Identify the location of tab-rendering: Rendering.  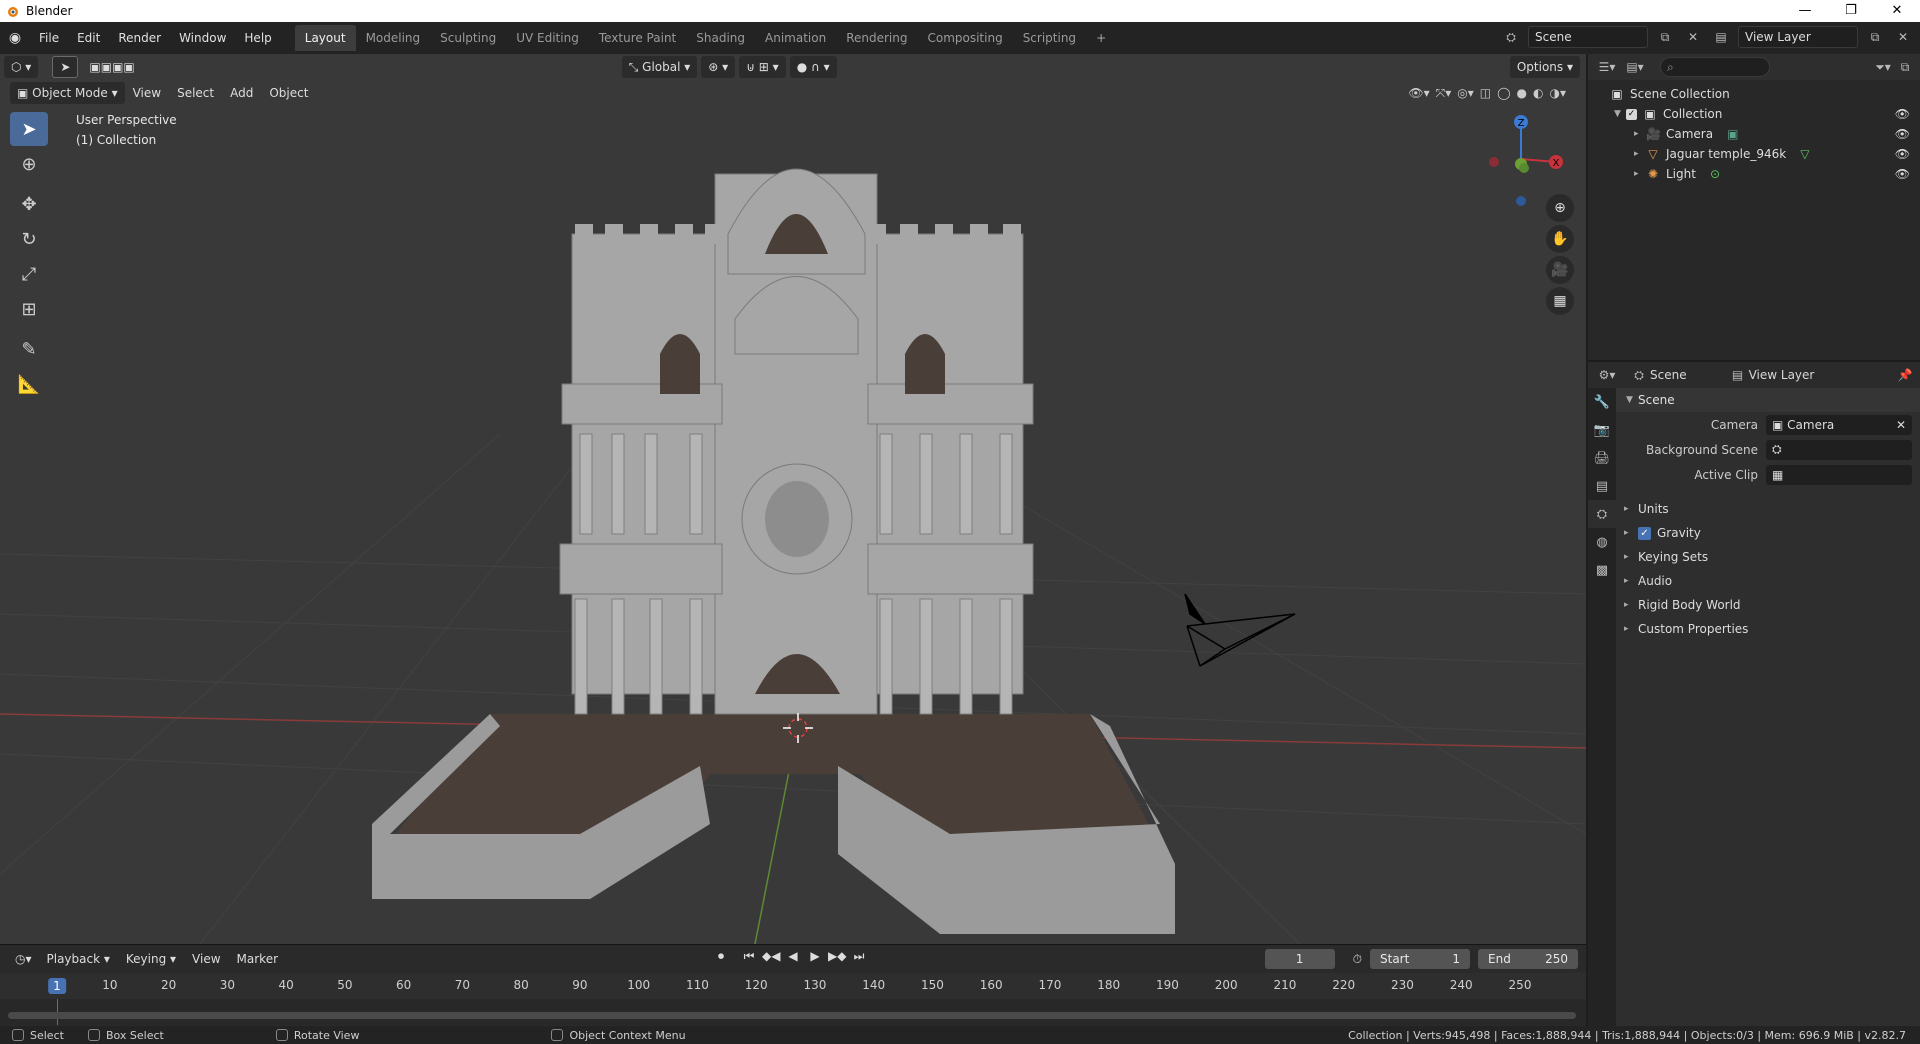
(876, 38).